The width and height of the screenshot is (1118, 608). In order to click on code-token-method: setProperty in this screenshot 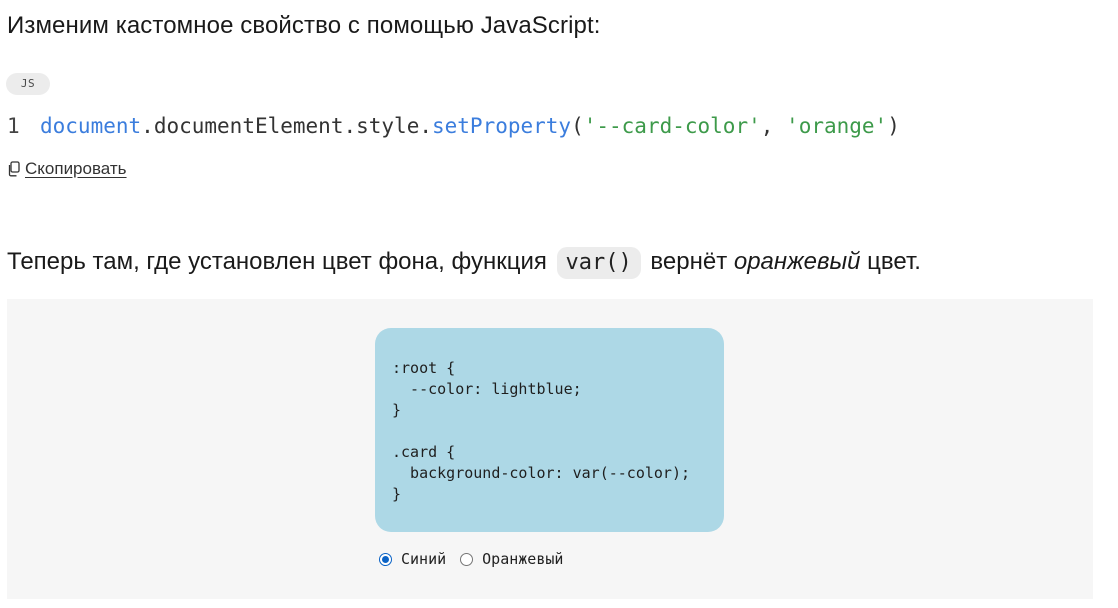, I will do `click(502, 126)`.